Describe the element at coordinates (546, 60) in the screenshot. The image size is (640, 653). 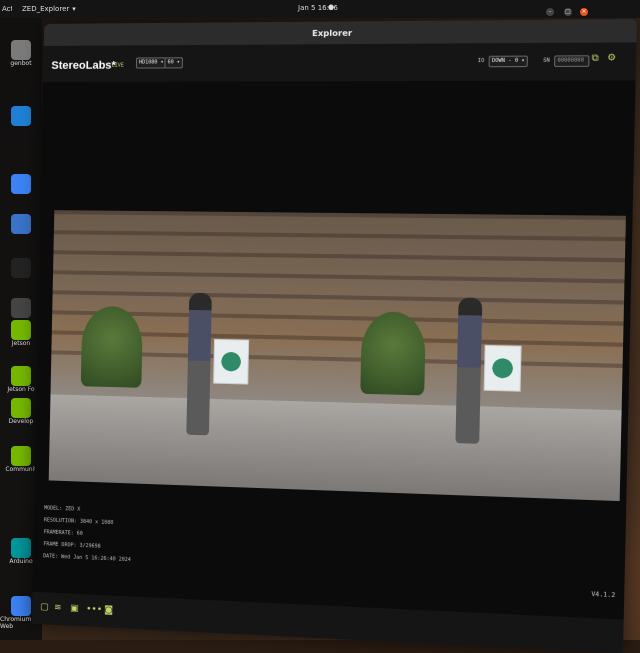
I see `sn-label: SN` at that location.